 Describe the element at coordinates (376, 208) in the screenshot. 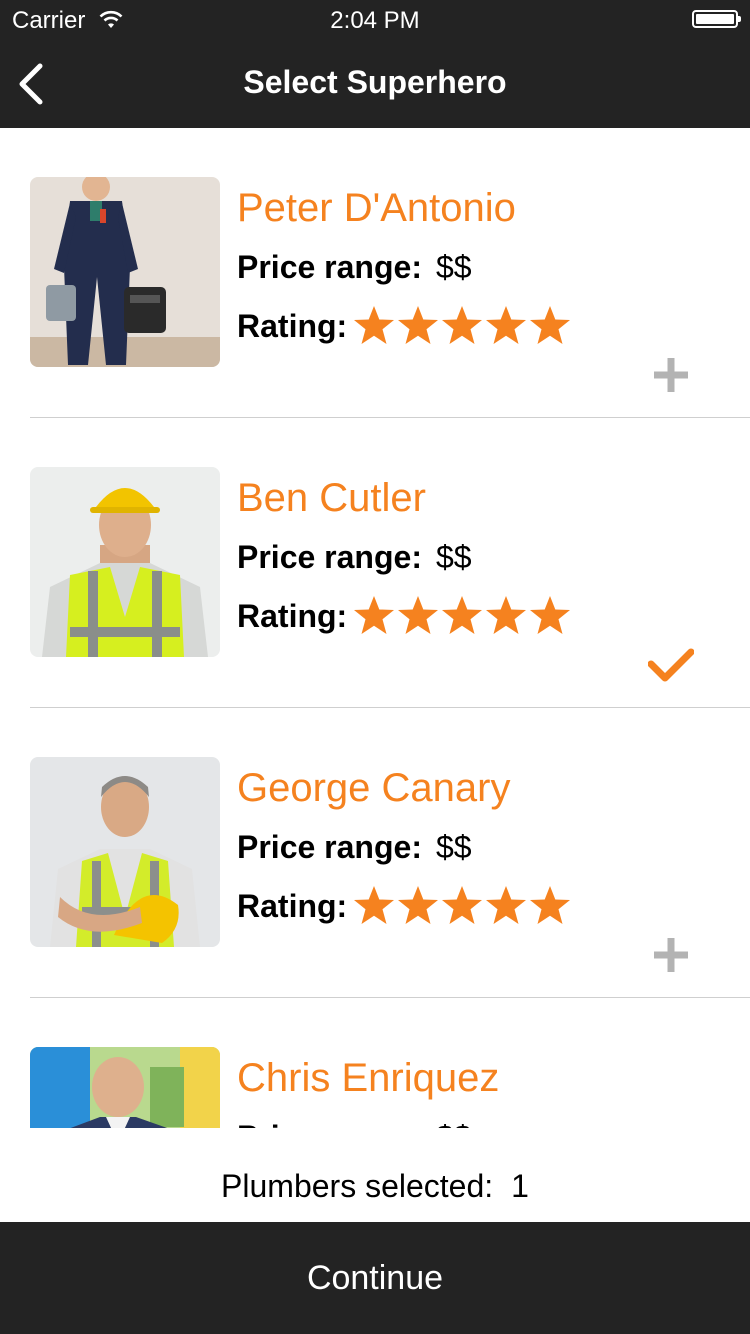

I see `plumber-name: Peter D'Antonio` at that location.